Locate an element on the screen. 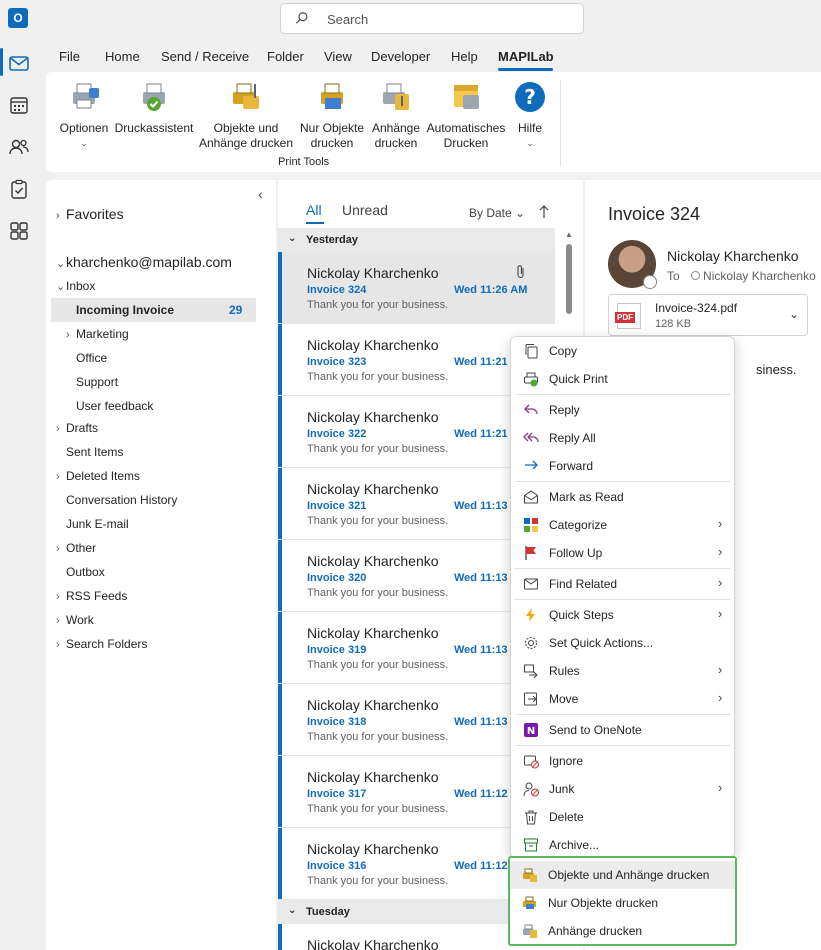 The width and height of the screenshot is (821, 950). print-attachments-icon is located at coordinates (530, 931).